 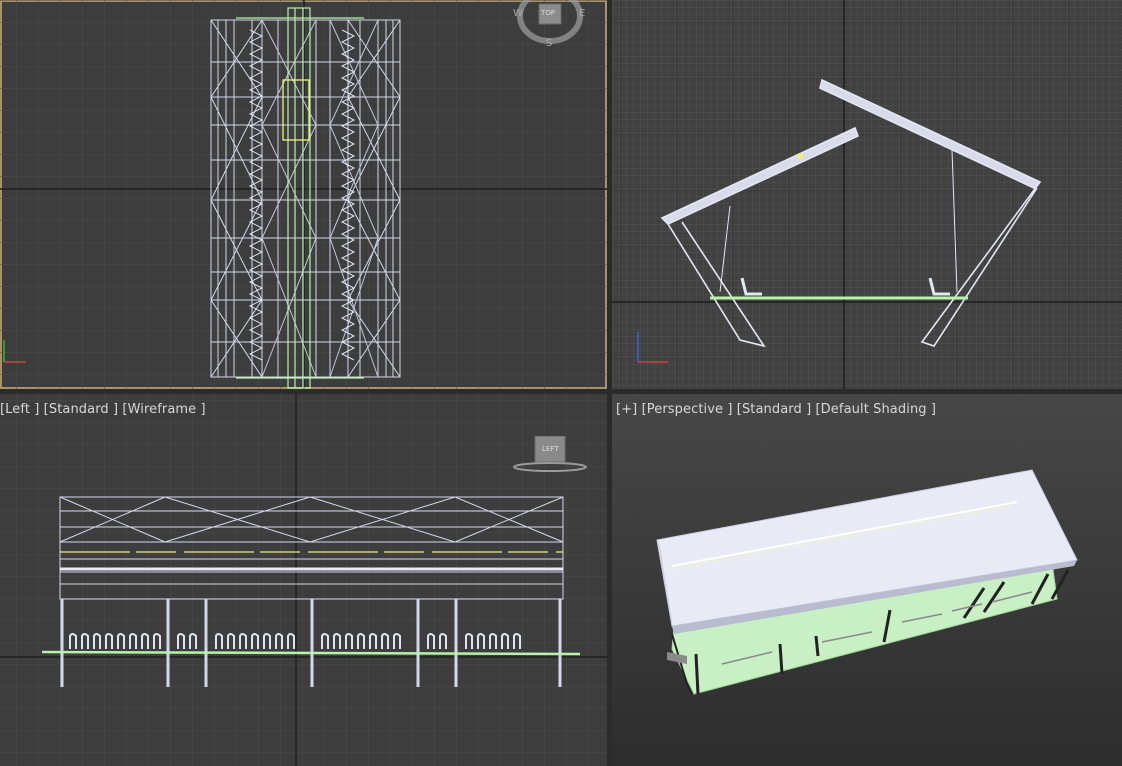 I want to click on viewcube-face-label: LEFT, so click(x=550, y=449).